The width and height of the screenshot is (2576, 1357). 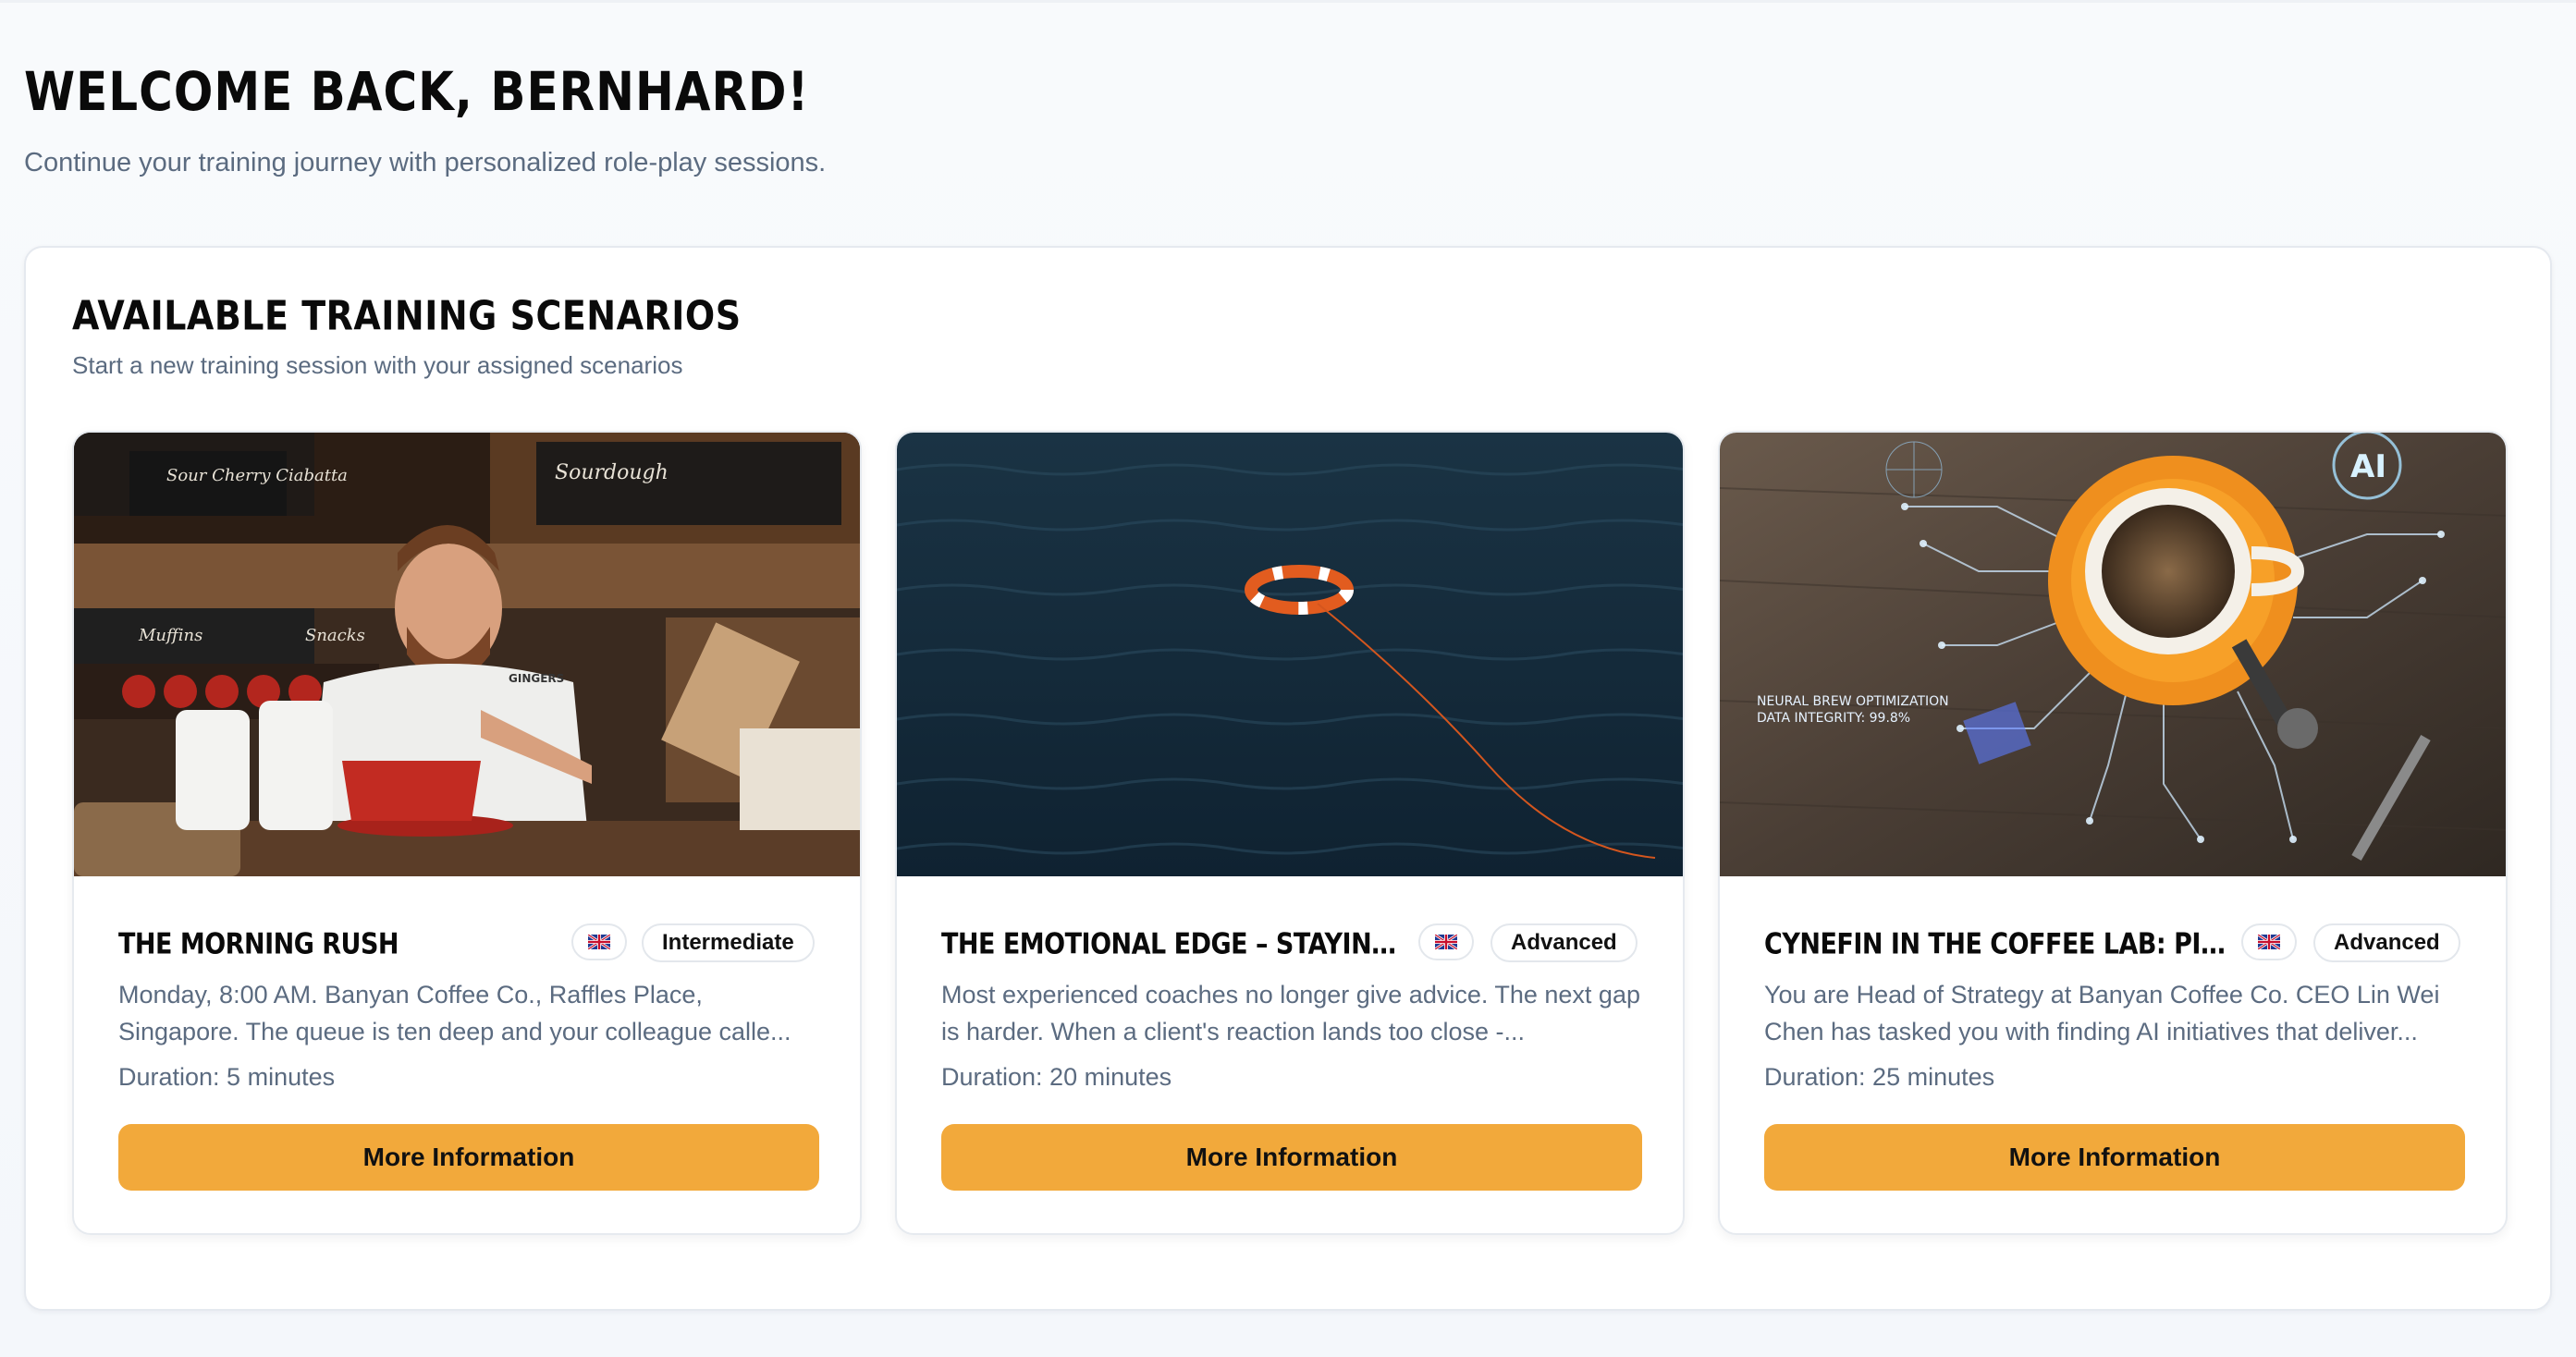 I want to click on scenario-title: THE MORNING RUSH, so click(x=258, y=944).